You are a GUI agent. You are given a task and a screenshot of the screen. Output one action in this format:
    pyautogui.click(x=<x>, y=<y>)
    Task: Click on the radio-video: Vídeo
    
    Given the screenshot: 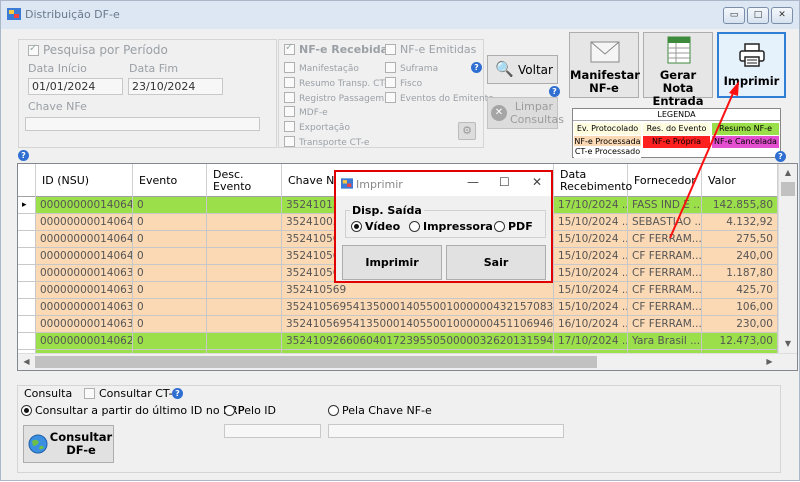 What is the action you would take?
    pyautogui.click(x=375, y=226)
    